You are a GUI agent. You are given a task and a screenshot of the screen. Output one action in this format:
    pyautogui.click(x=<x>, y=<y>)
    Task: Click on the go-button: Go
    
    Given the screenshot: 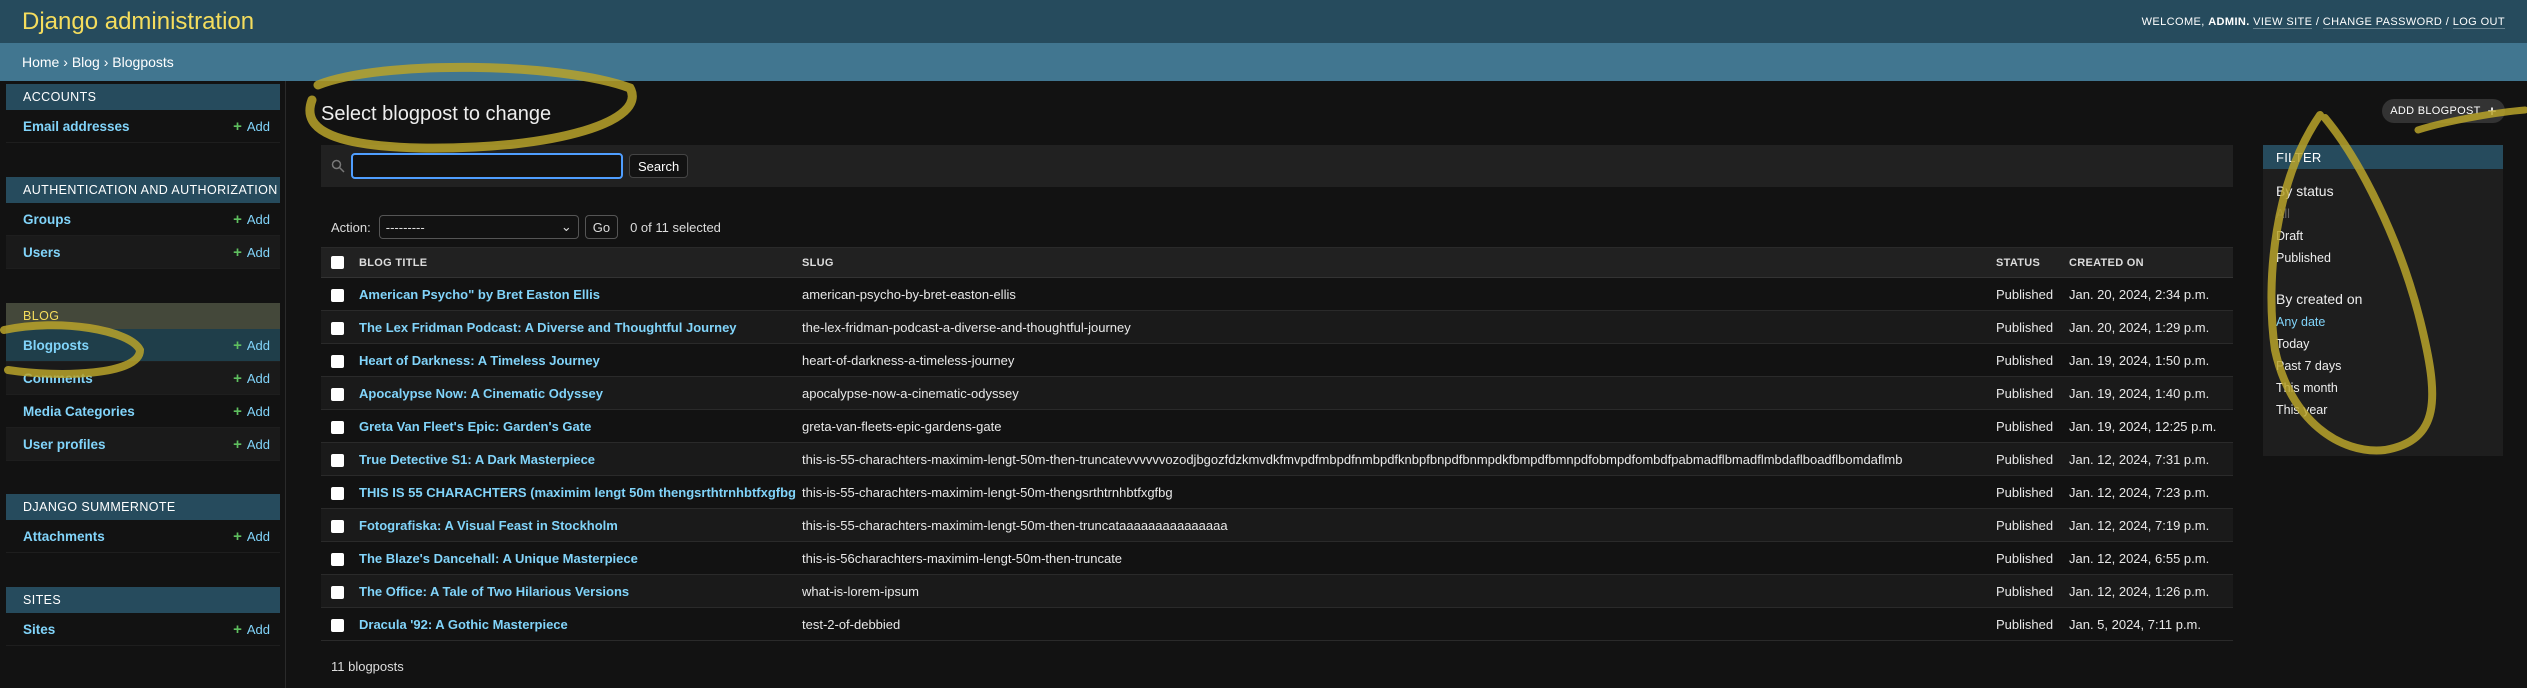 What is the action you would take?
    pyautogui.click(x=601, y=227)
    